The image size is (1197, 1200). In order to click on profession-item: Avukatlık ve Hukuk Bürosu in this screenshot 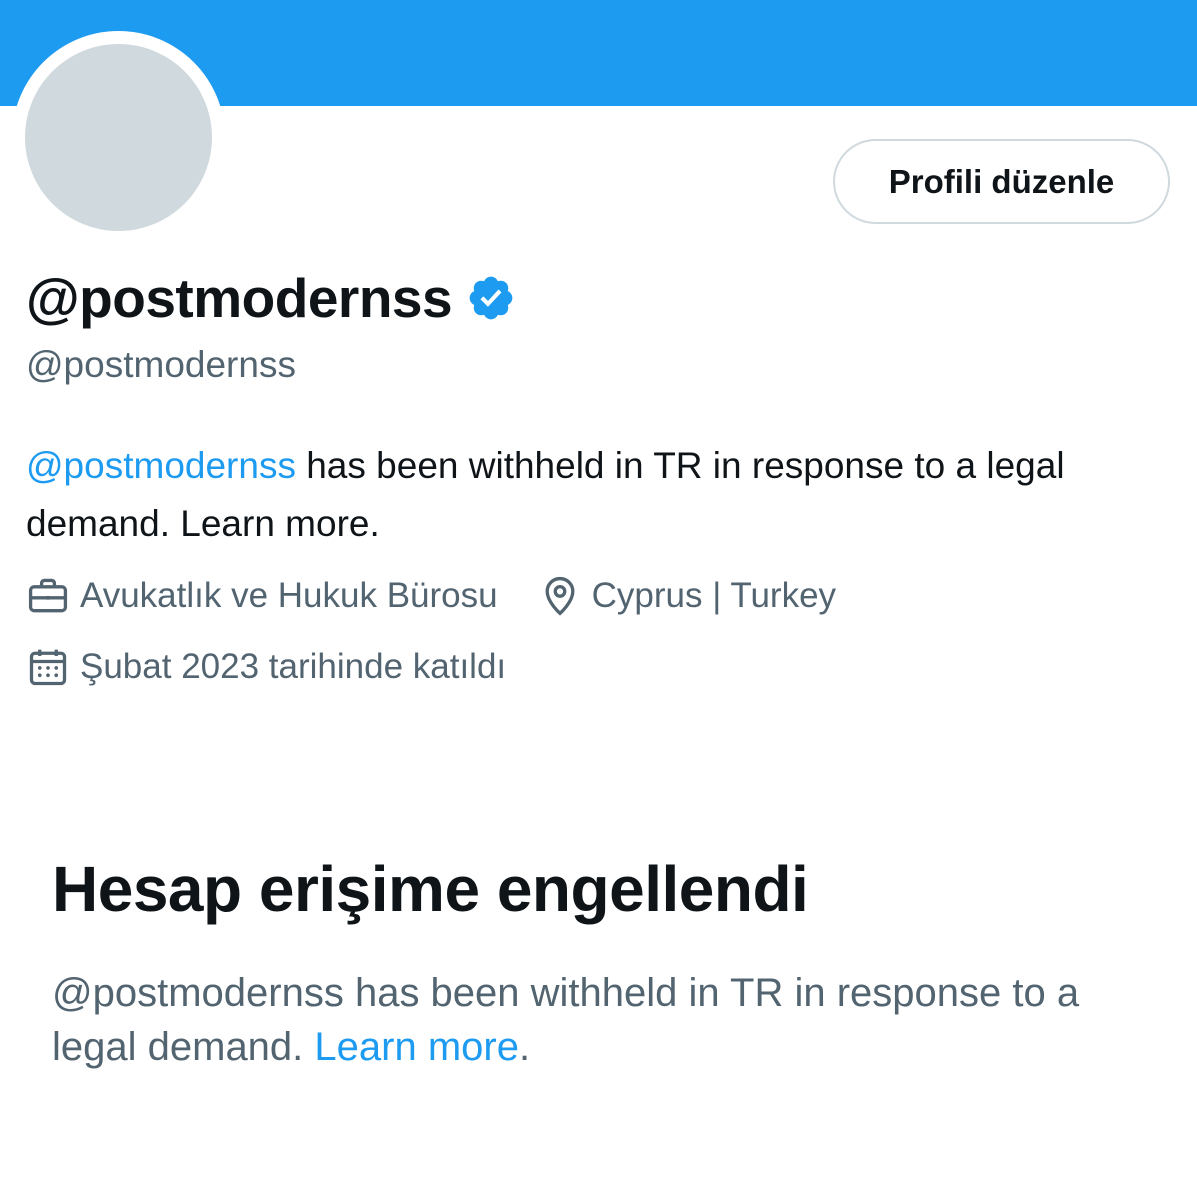, I will do `click(262, 596)`.